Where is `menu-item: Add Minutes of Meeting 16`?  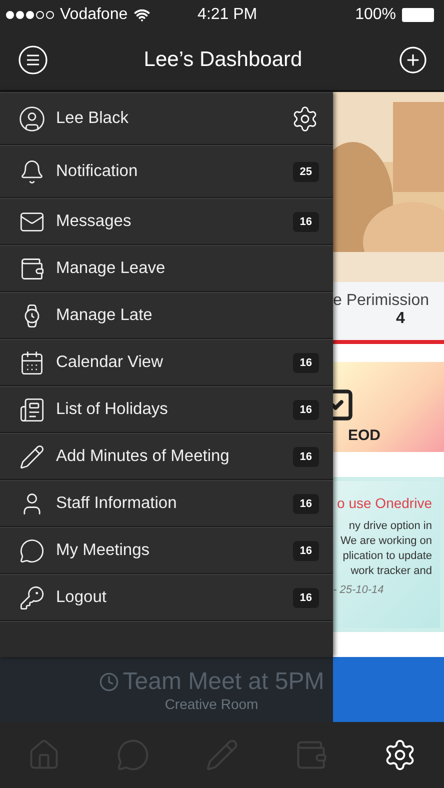 menu-item: Add Minutes of Meeting 16 is located at coordinates (166, 456).